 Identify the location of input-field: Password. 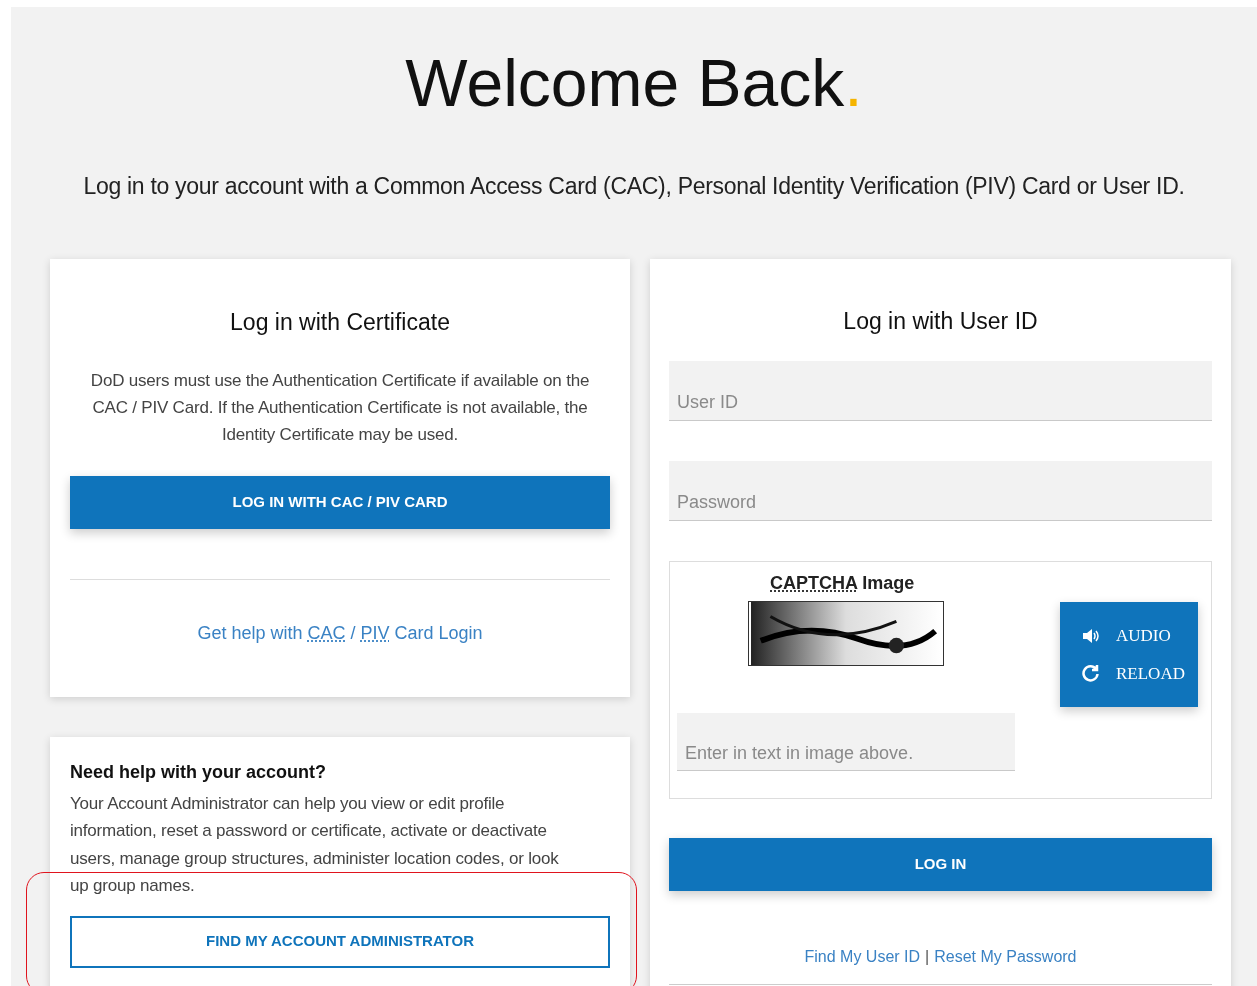
(940, 491).